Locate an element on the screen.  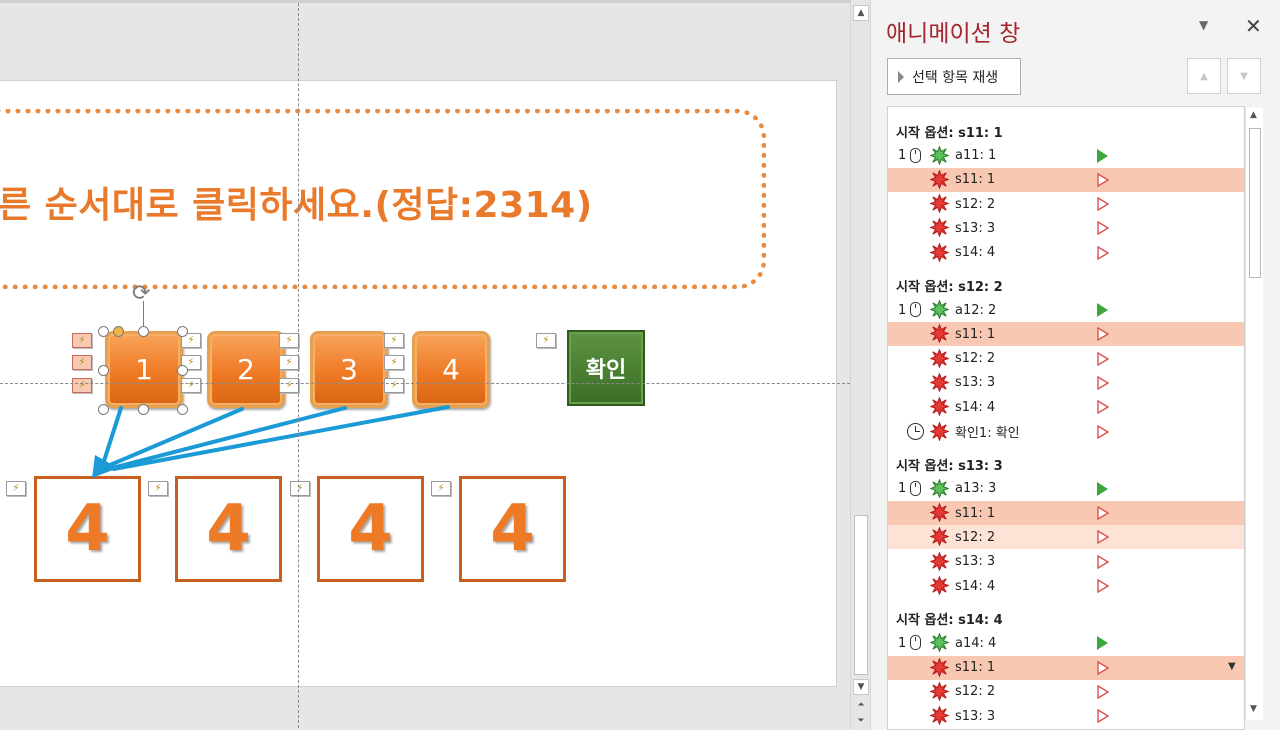
scroll-up-icon: ▲ is located at coordinates (861, 13).